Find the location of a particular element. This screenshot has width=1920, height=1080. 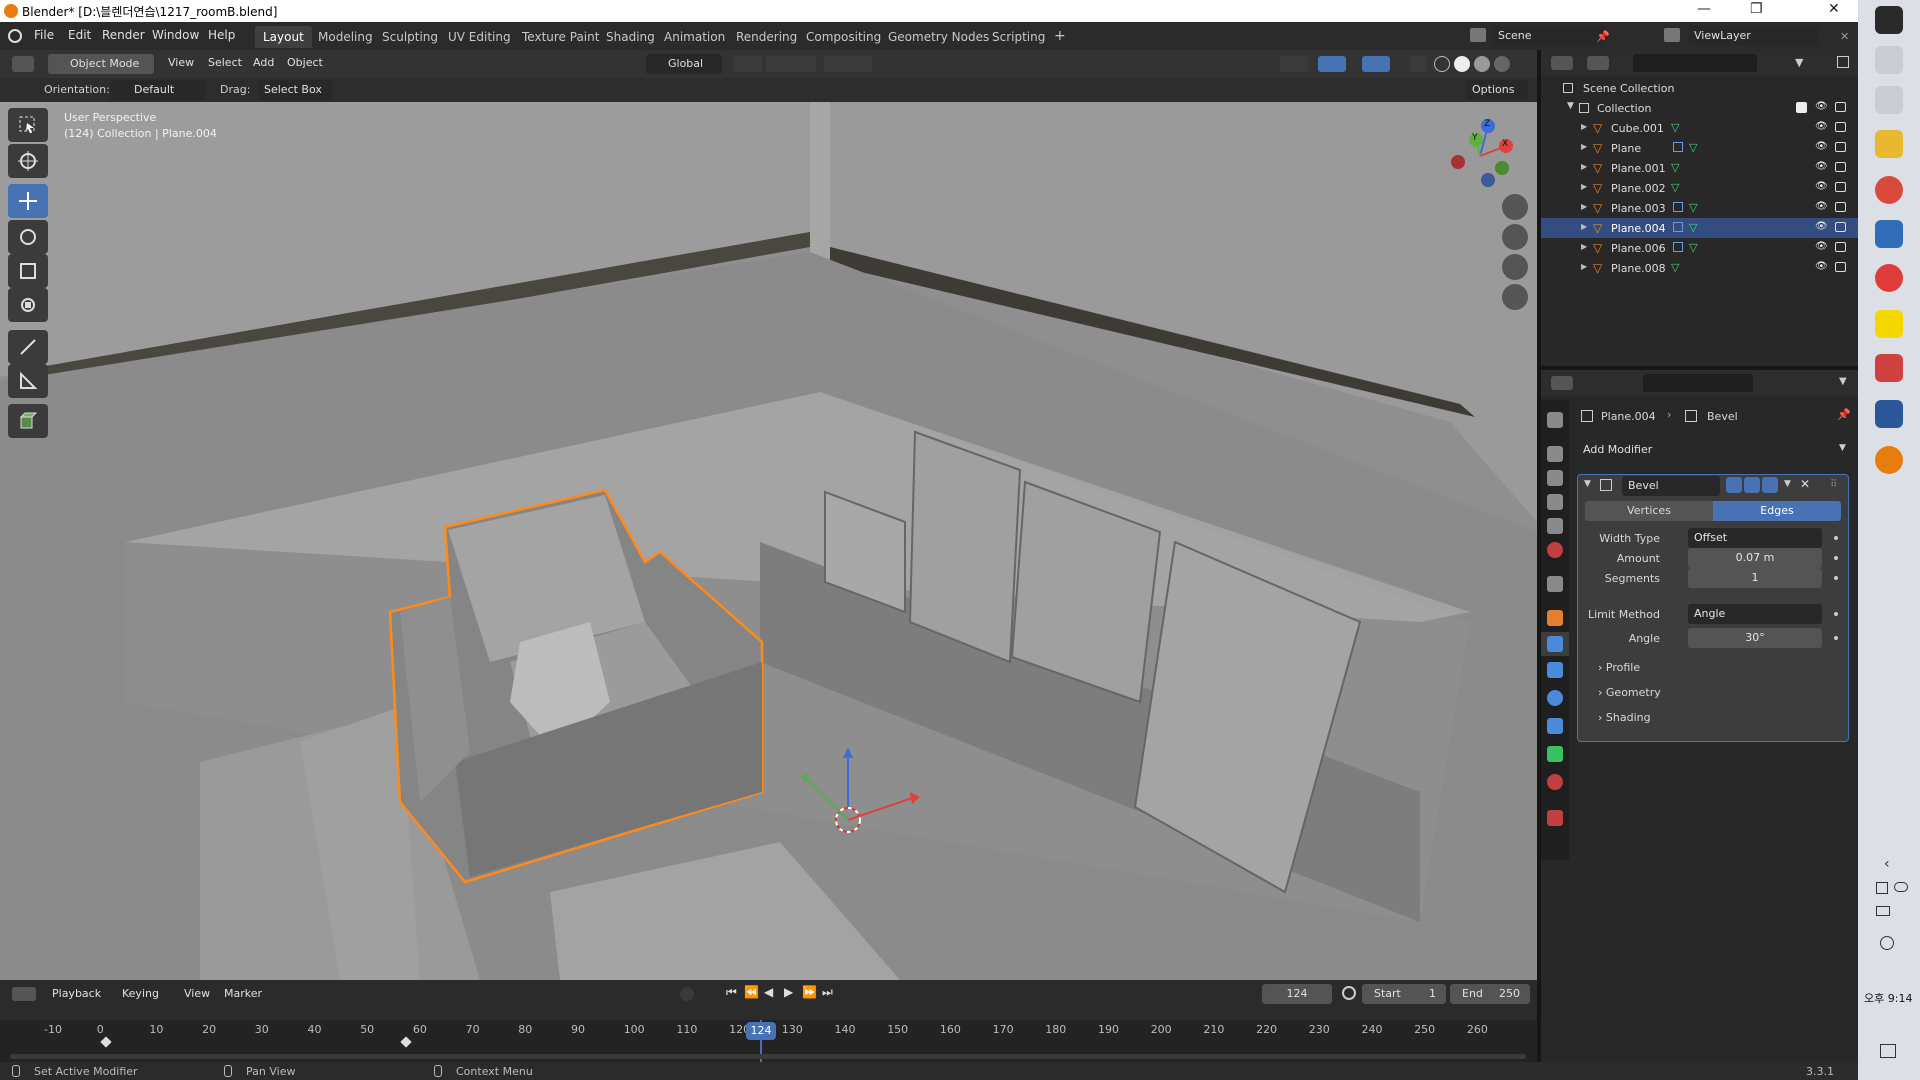

output-tab-icon is located at coordinates (1555, 478).